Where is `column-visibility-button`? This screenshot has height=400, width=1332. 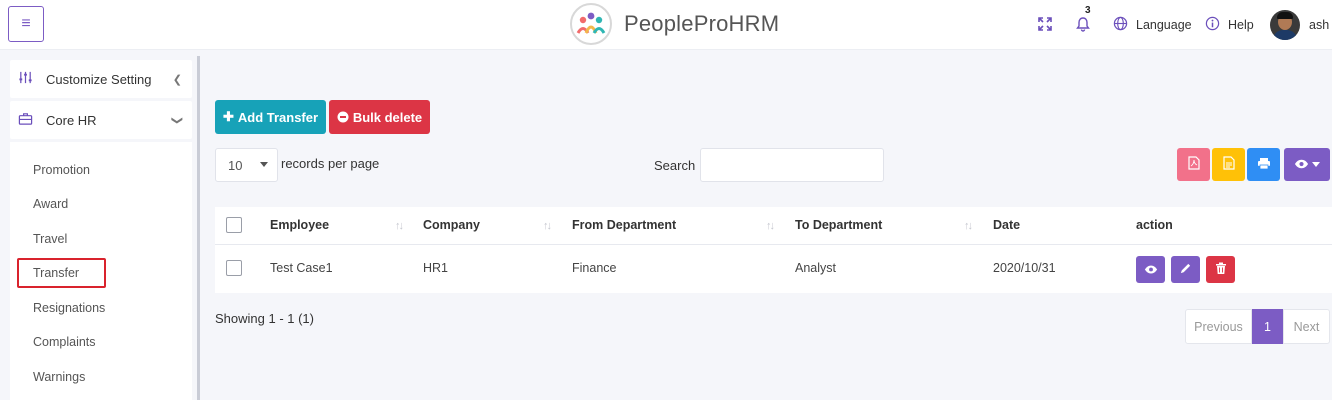 column-visibility-button is located at coordinates (1307, 164).